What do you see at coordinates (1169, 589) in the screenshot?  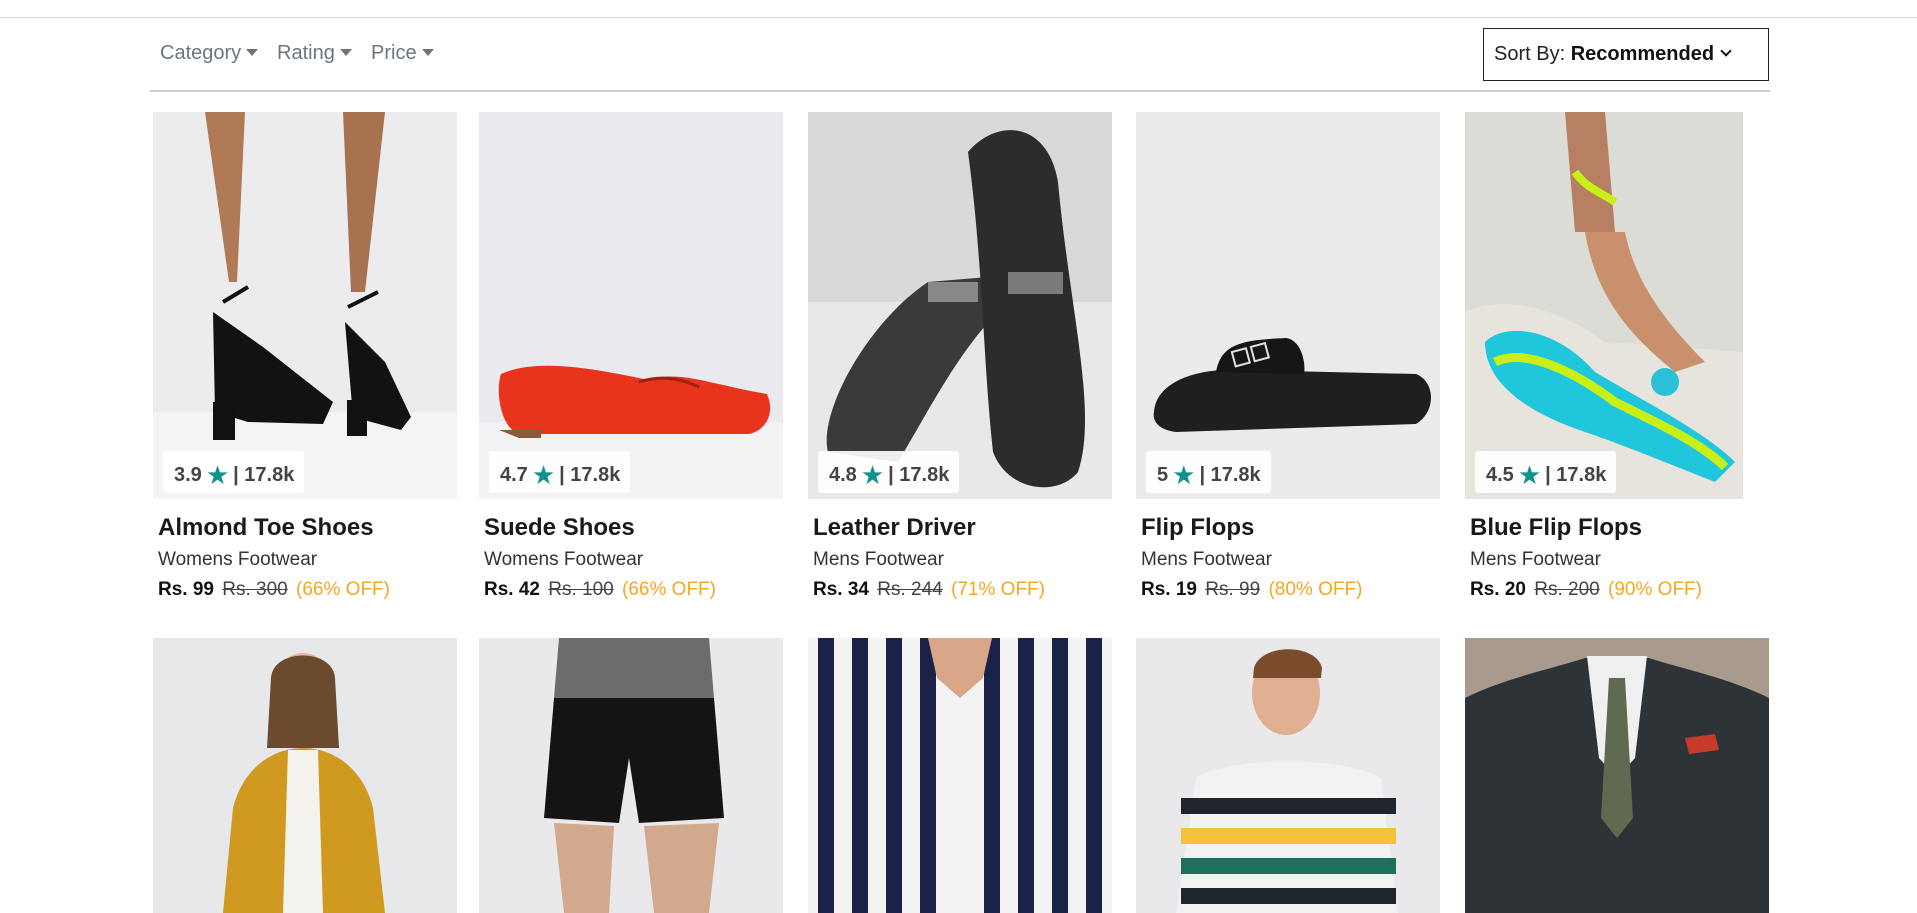 I see `current-price: Rs. 19` at bounding box center [1169, 589].